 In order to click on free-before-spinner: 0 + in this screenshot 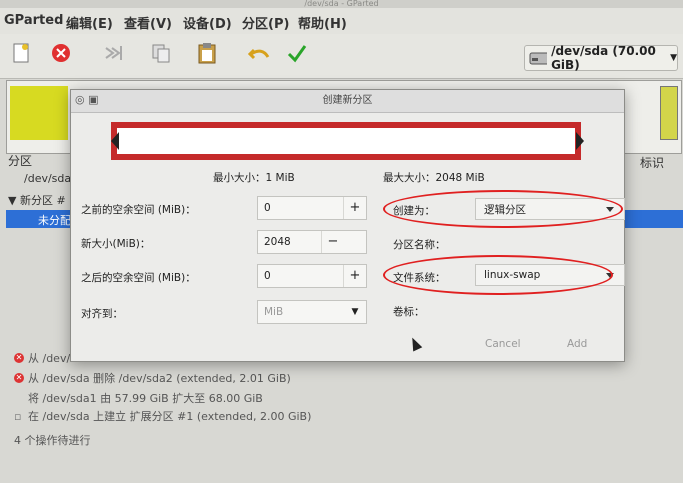, I will do `click(312, 208)`.